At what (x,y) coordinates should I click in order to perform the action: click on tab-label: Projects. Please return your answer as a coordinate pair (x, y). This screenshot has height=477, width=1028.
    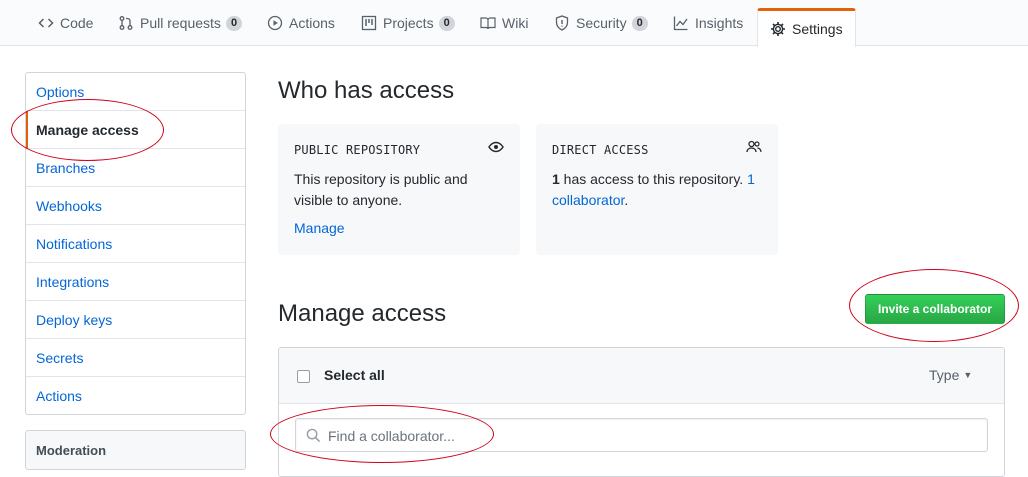
    Looking at the image, I should click on (408, 23).